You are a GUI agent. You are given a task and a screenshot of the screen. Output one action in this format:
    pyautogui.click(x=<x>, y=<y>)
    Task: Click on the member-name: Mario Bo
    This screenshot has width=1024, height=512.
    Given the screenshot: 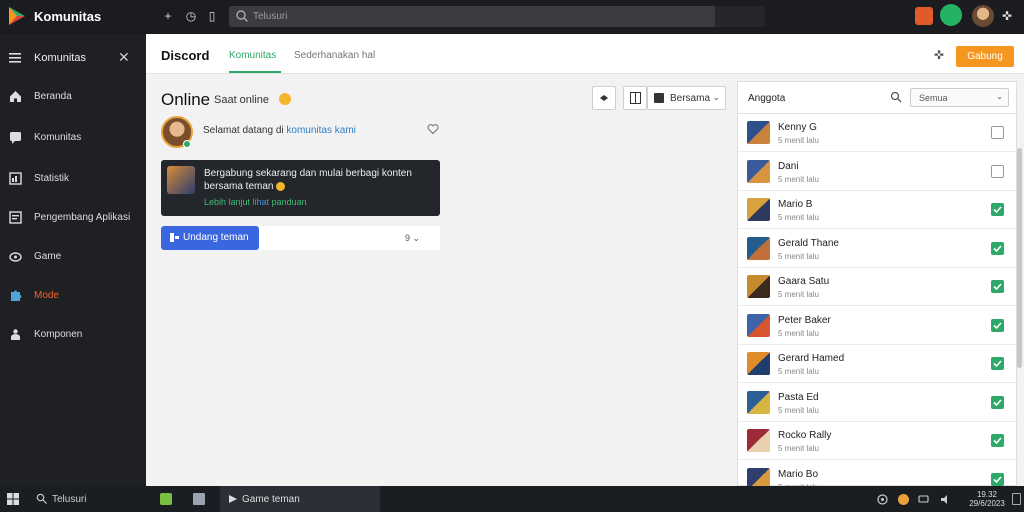 What is the action you would take?
    pyautogui.click(x=798, y=474)
    